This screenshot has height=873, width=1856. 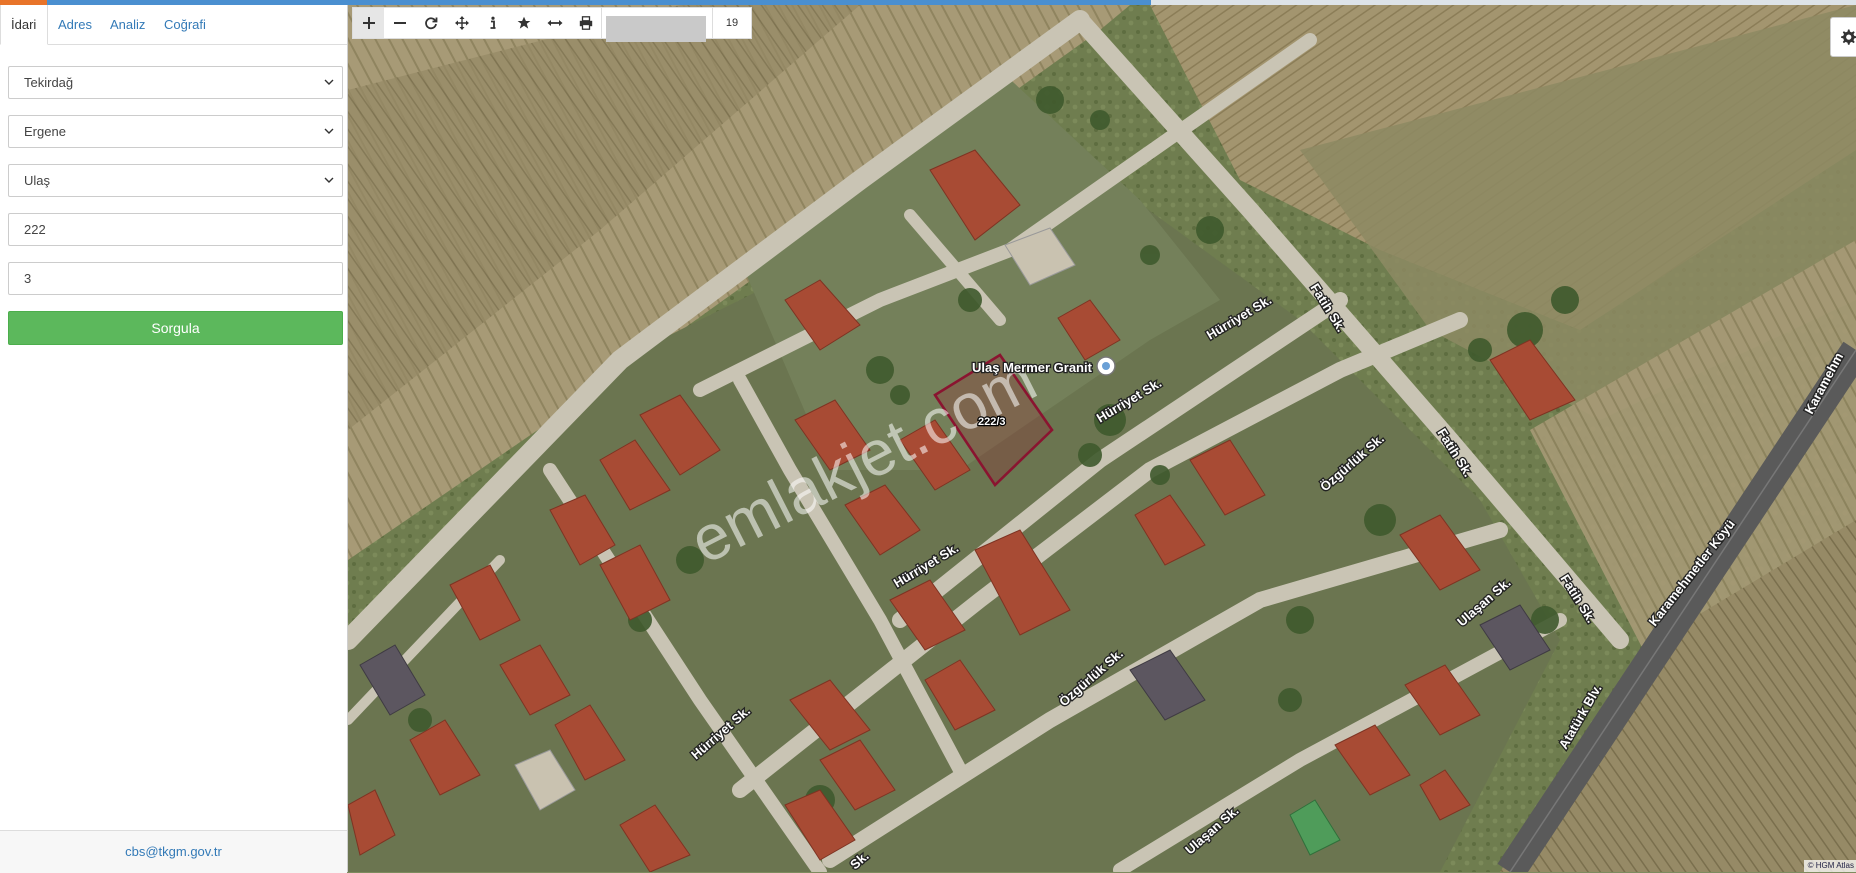 I want to click on loading-bar, so click(x=928, y=2).